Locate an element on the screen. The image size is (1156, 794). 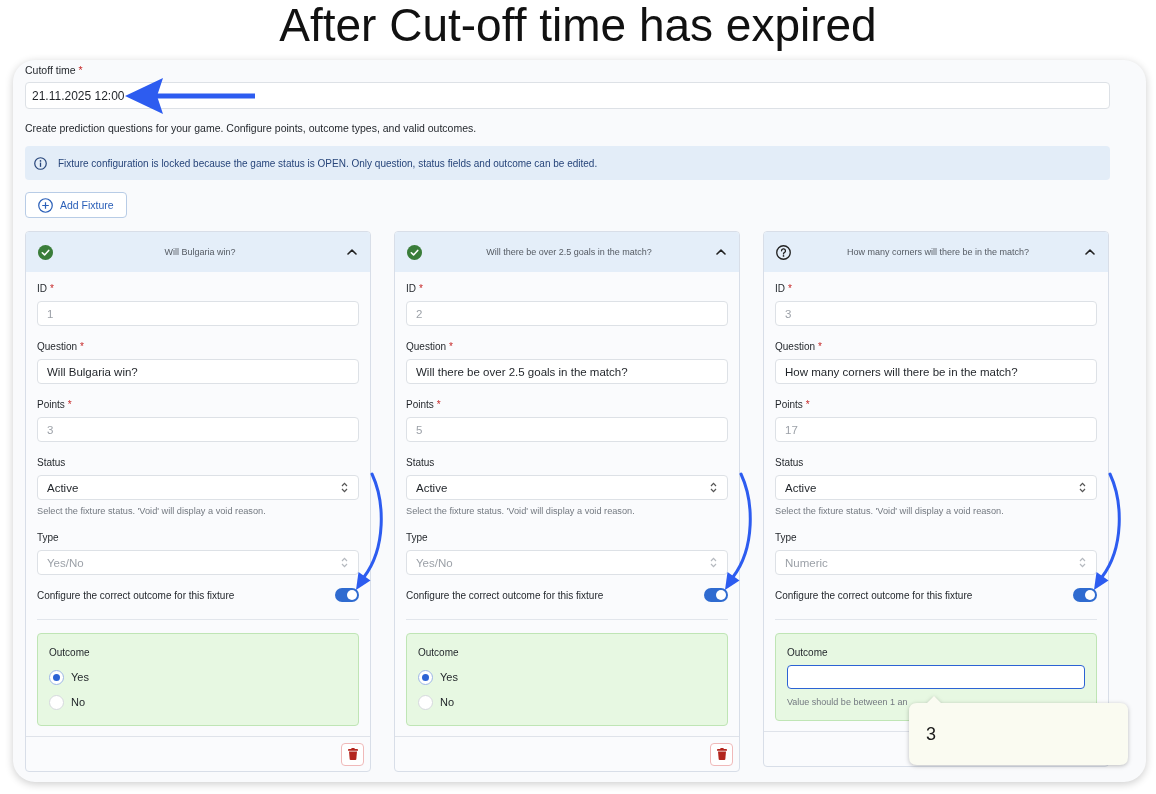
fixture-title: Will Bulgaria win? is located at coordinates (200, 252).